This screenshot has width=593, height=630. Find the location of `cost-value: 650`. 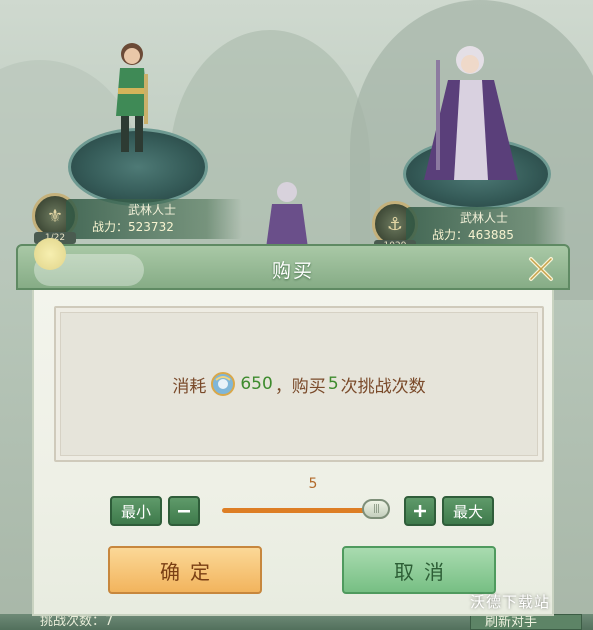

cost-value: 650 is located at coordinates (256, 384).